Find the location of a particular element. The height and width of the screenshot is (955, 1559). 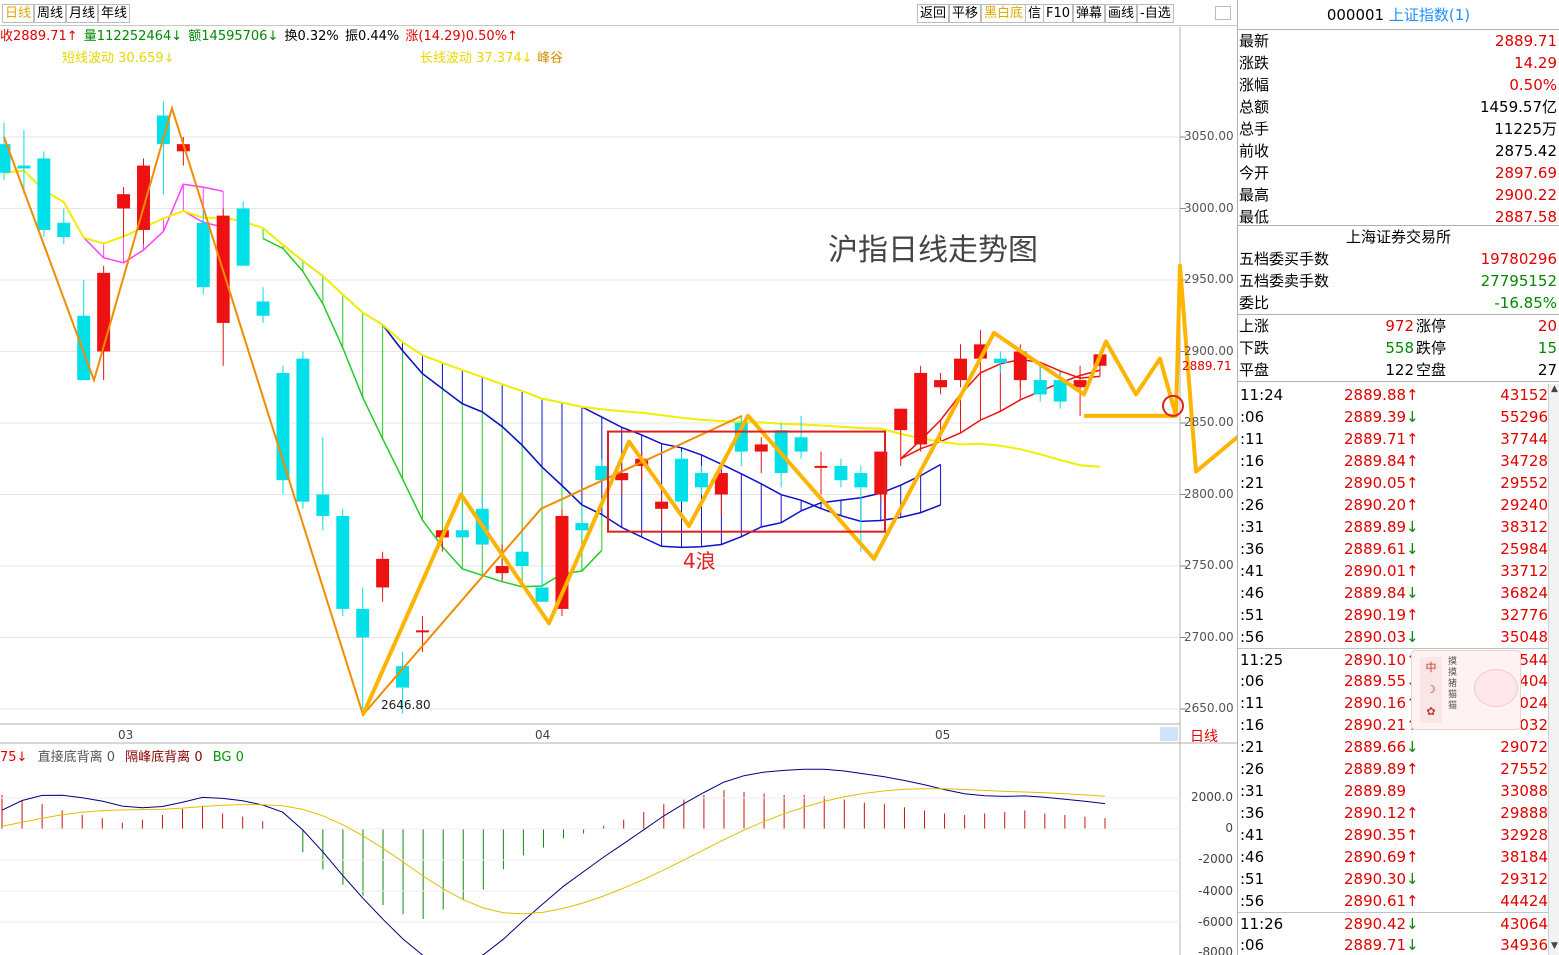

tab-yearly: 年线 is located at coordinates (114, 13).